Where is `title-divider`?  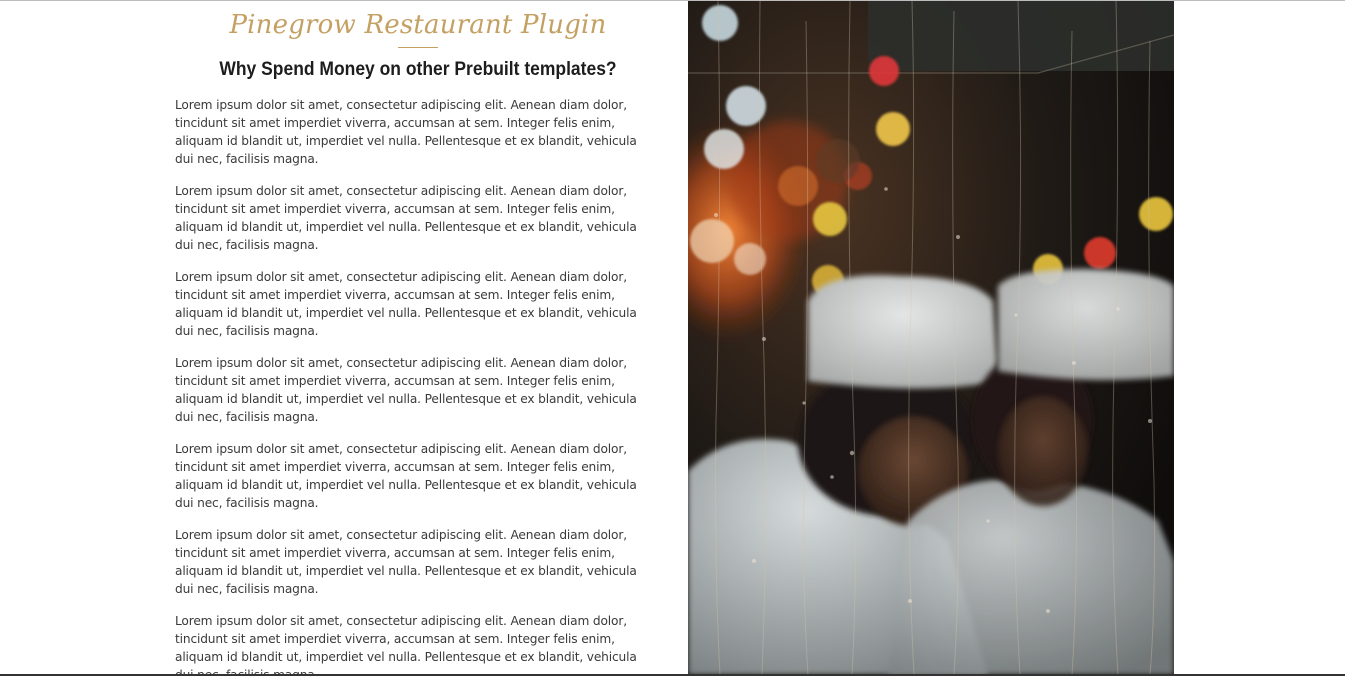
title-divider is located at coordinates (418, 47).